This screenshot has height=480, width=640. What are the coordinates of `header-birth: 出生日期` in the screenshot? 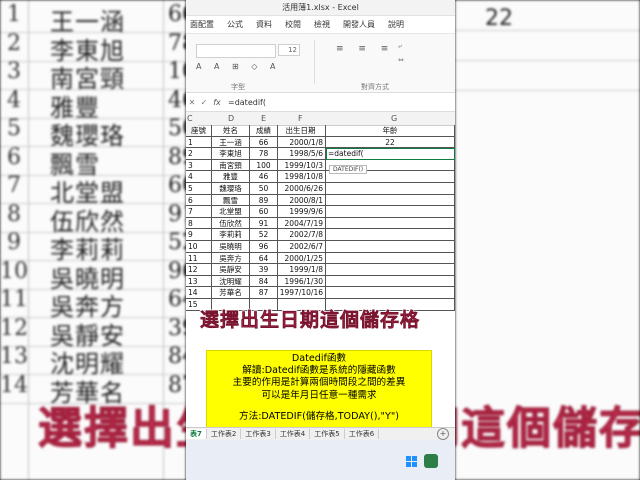 It's located at (302, 131).